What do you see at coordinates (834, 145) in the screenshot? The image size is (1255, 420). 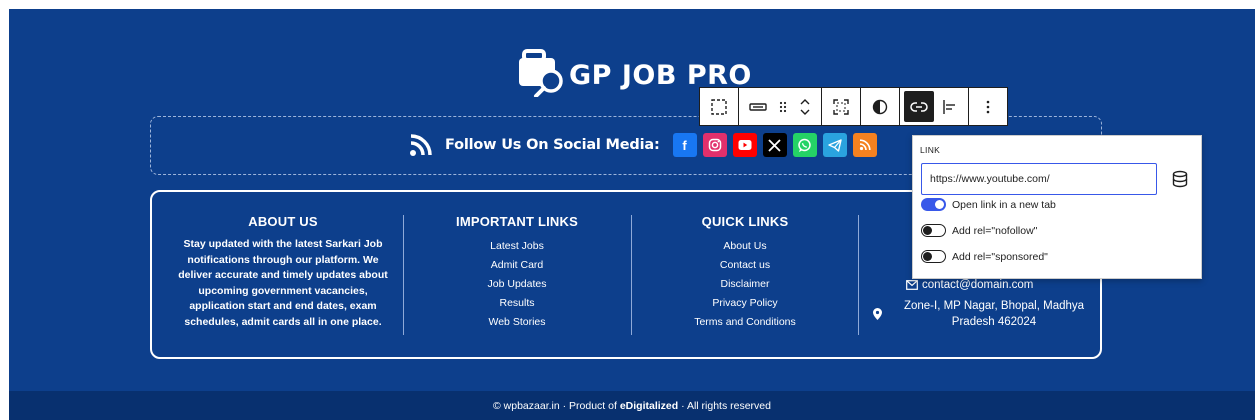 I see `telegram-icon` at bounding box center [834, 145].